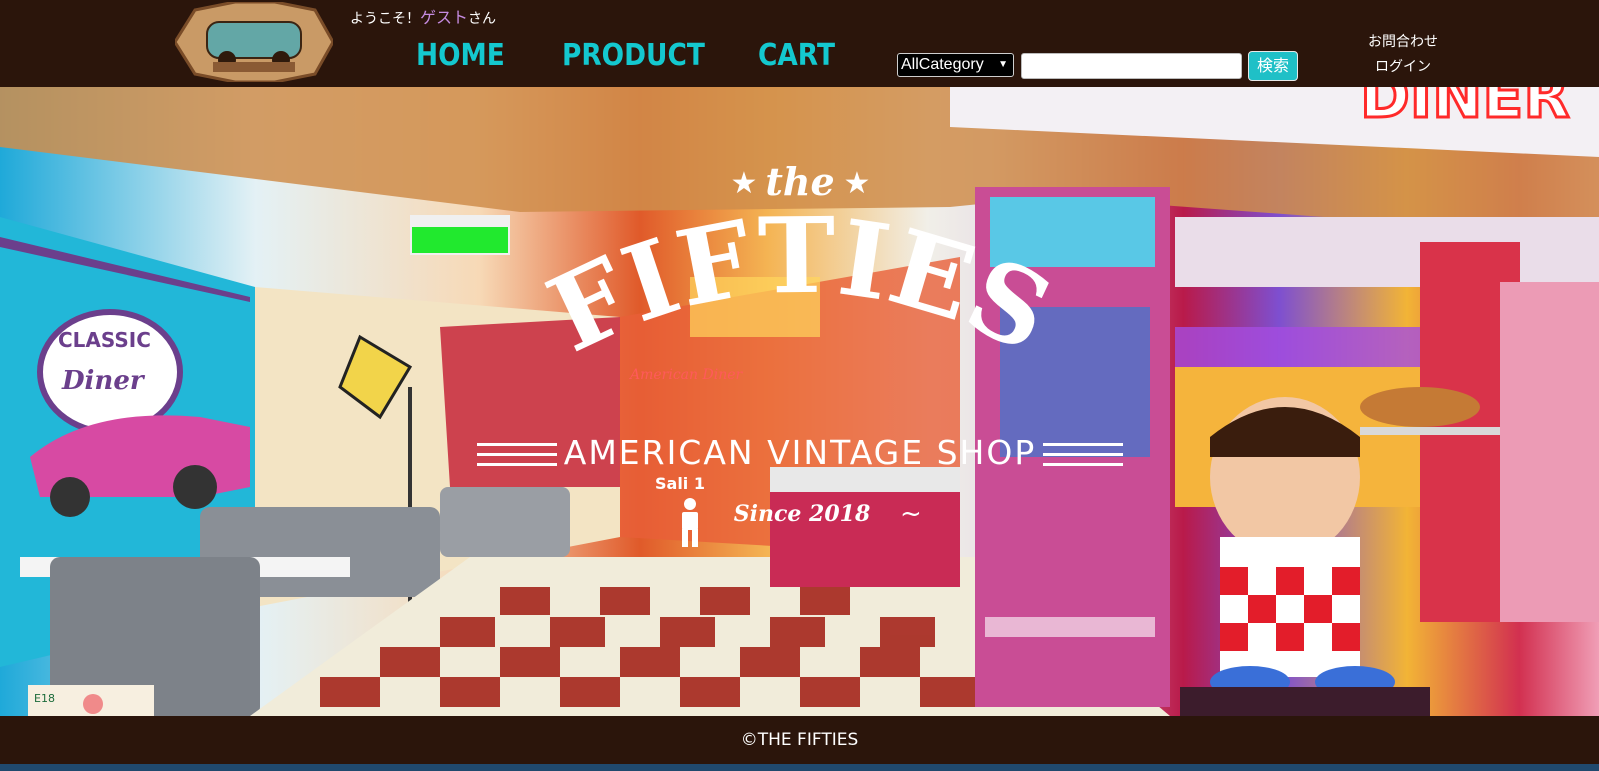 Image resolution: width=1599 pixels, height=771 pixels. I want to click on nav-home-link: HOME, so click(460, 55).